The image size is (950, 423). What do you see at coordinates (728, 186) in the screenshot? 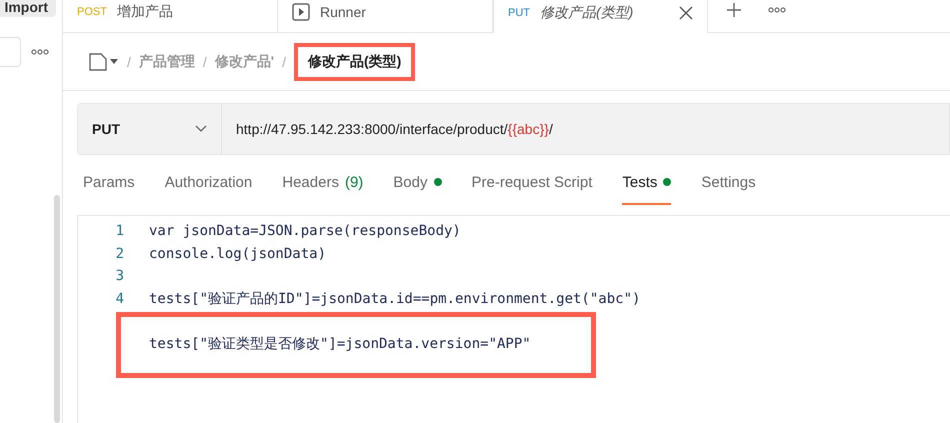
I see `request-option-tab: Settings` at bounding box center [728, 186].